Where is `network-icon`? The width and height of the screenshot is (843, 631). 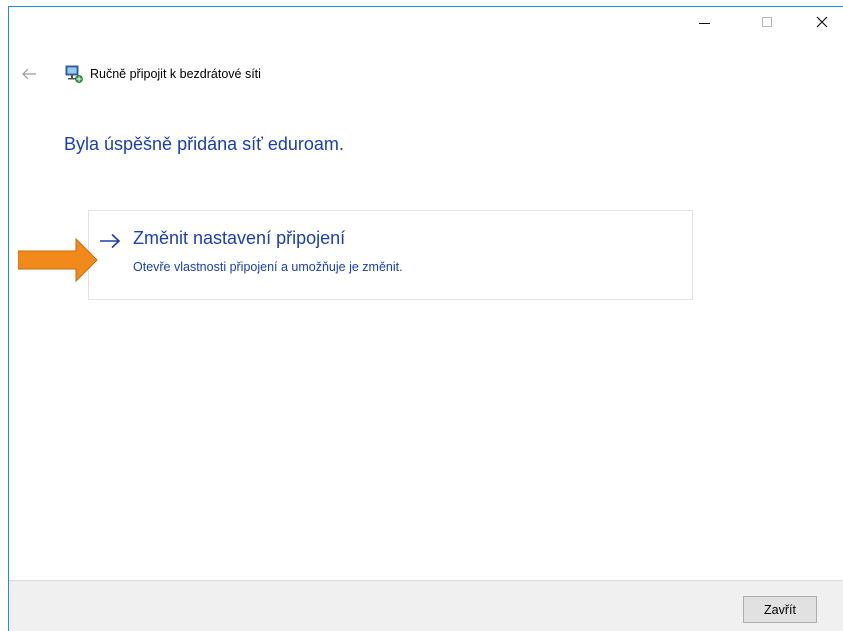
network-icon is located at coordinates (74, 74).